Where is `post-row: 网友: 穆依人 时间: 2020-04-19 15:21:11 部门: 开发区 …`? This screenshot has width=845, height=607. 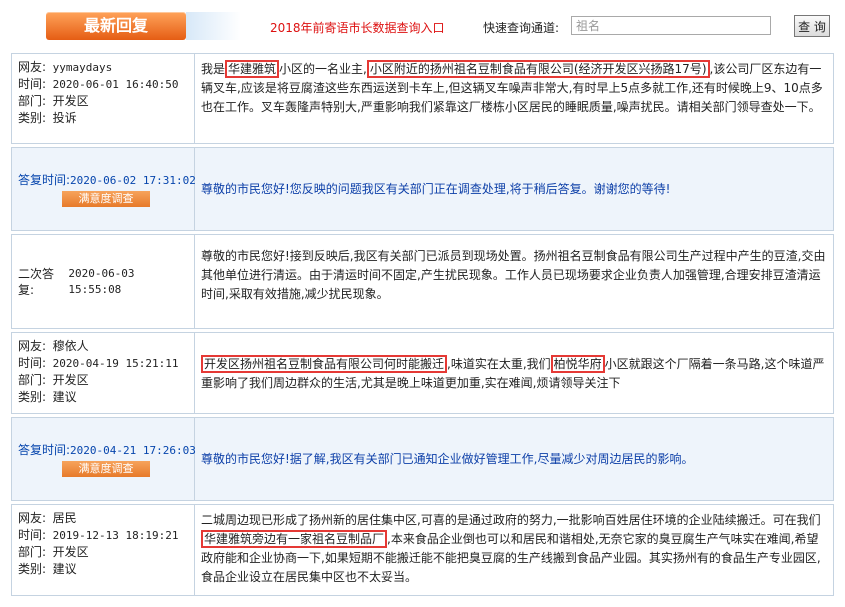 post-row: 网友: 穆依人 时间: 2020-04-19 15:21:11 部门: 开发区 … is located at coordinates (422, 373).